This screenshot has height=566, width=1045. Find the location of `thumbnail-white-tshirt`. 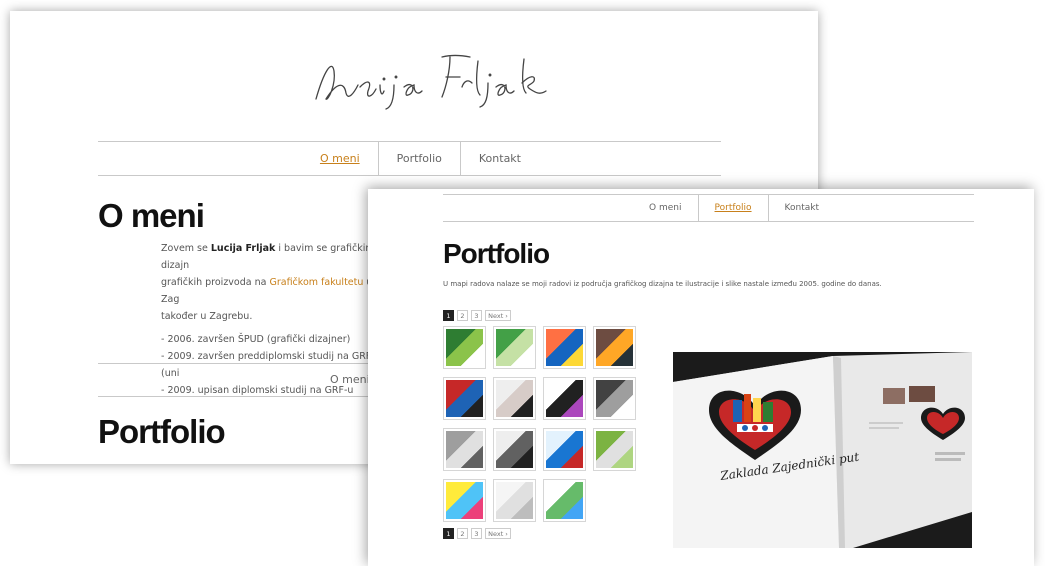

thumbnail-white-tshirt is located at coordinates (514, 500).